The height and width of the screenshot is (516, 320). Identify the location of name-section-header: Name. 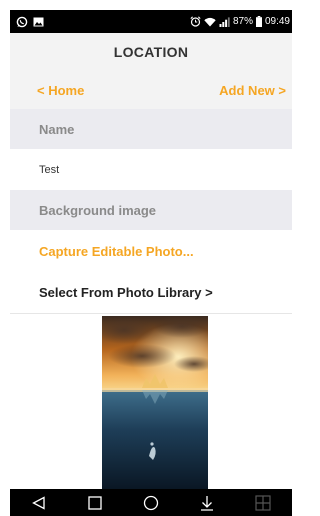
(151, 129).